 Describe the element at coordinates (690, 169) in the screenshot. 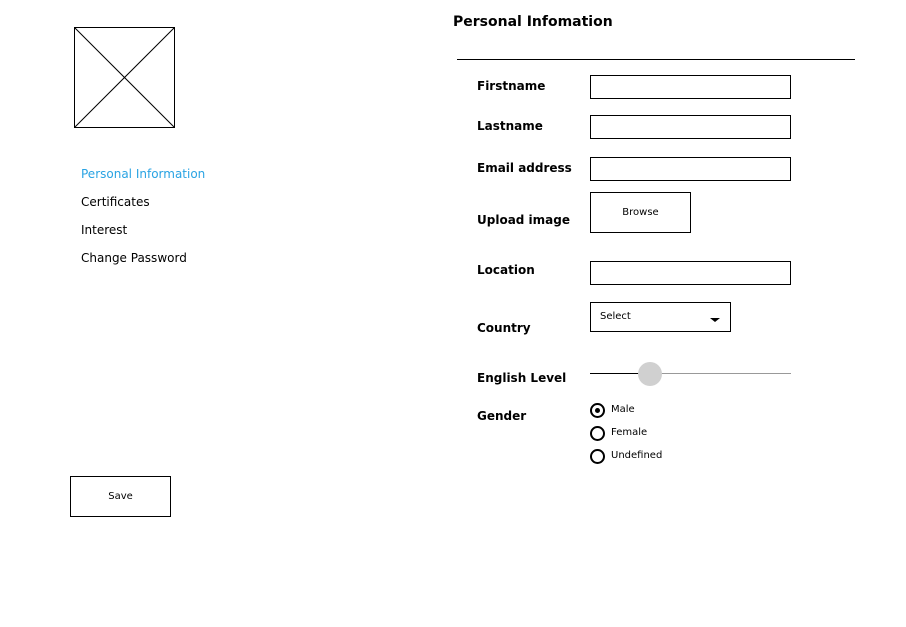

I see `email-field` at that location.